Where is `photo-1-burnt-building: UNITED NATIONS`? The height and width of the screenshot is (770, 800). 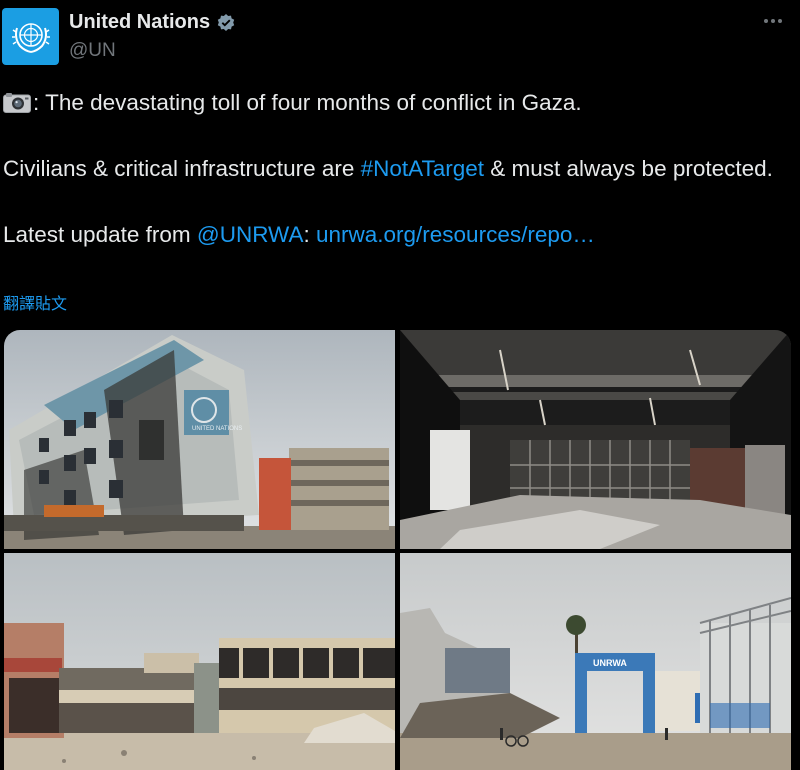
photo-1-burnt-building: UNITED NATIONS is located at coordinates (199, 439).